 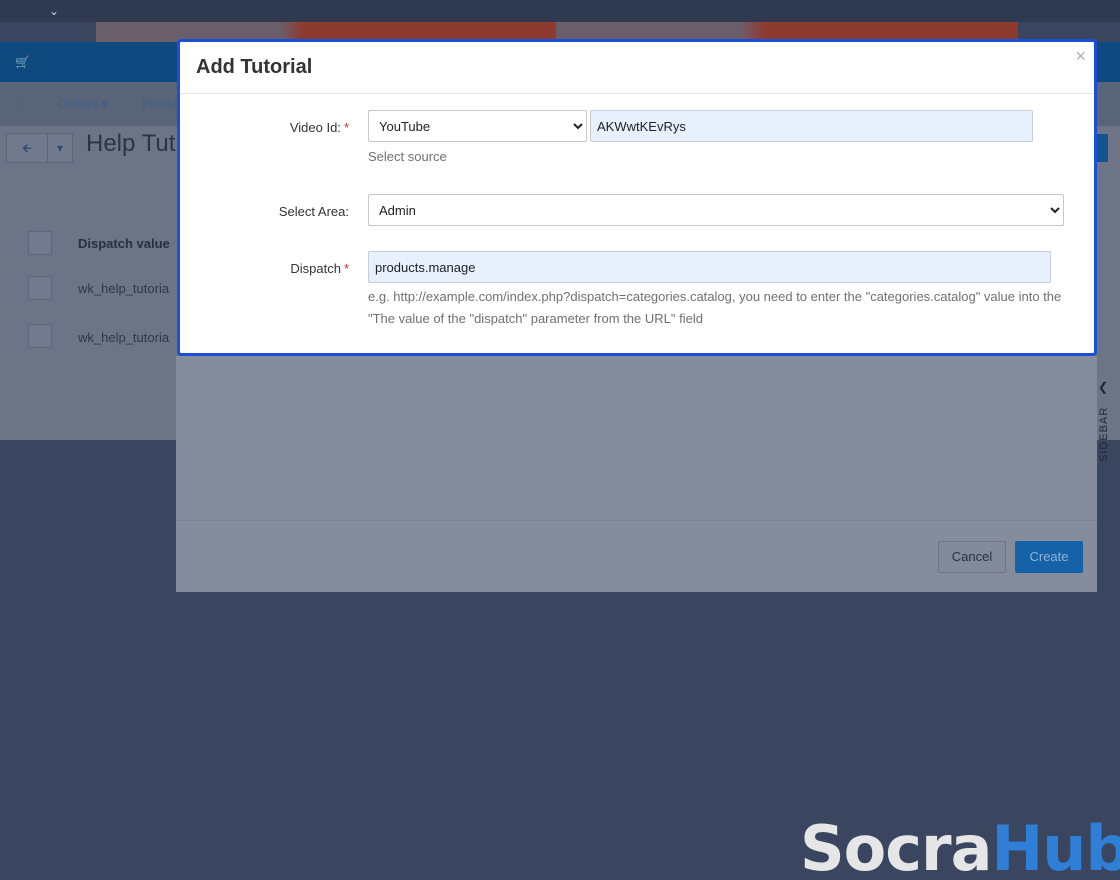 What do you see at coordinates (637, 68) in the screenshot?
I see `dialog-header: Add Tutorial ×` at bounding box center [637, 68].